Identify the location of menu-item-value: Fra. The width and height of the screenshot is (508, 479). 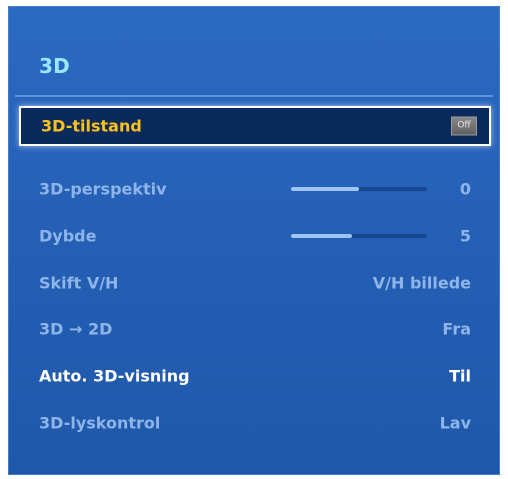
(456, 329).